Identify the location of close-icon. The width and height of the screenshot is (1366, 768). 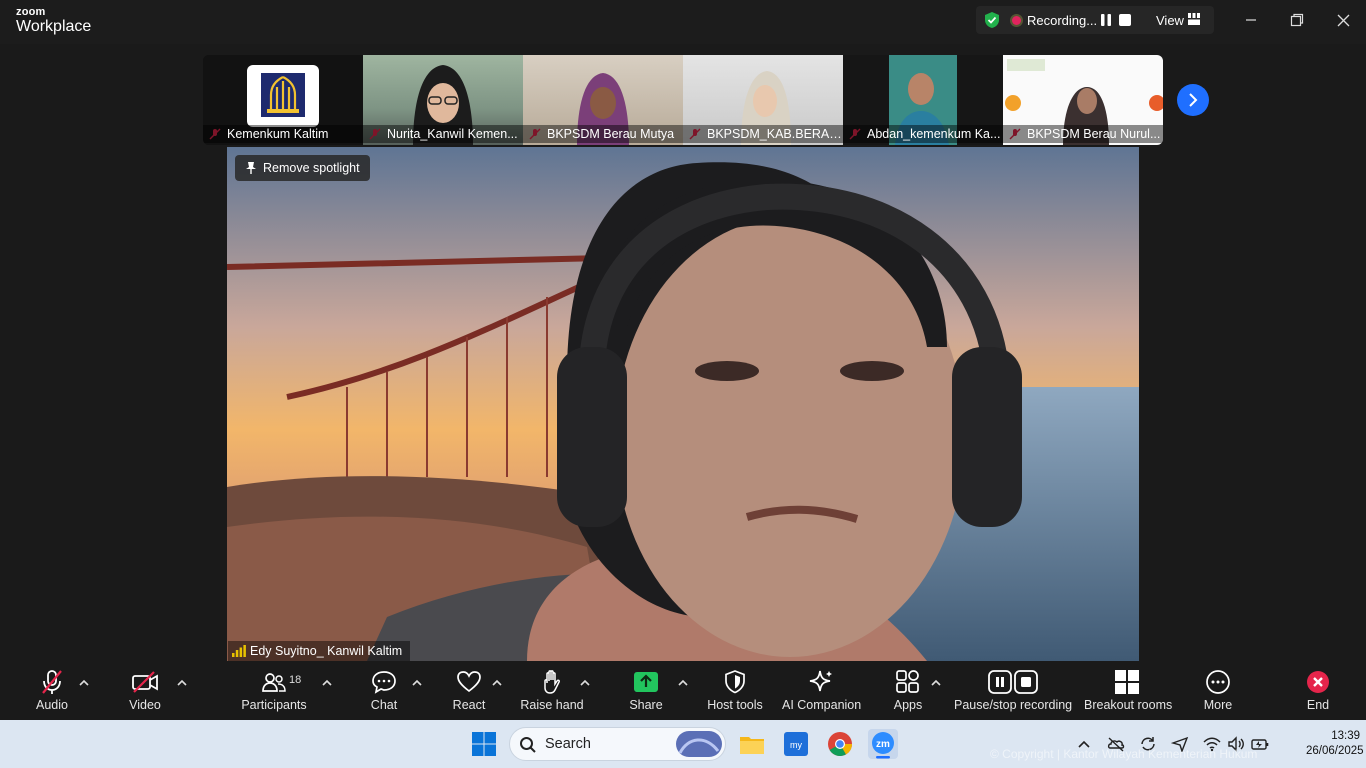
(1343, 20).